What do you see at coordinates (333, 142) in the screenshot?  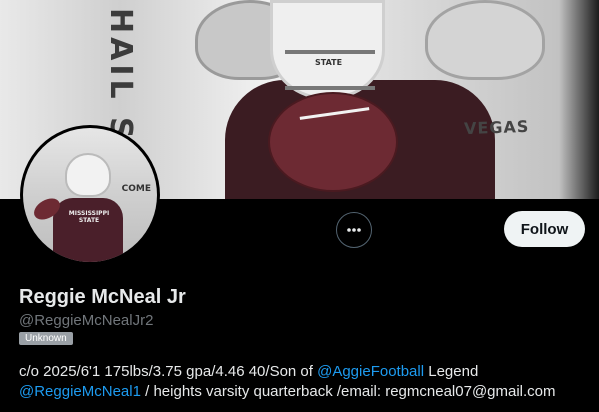 I see `banner-football` at bounding box center [333, 142].